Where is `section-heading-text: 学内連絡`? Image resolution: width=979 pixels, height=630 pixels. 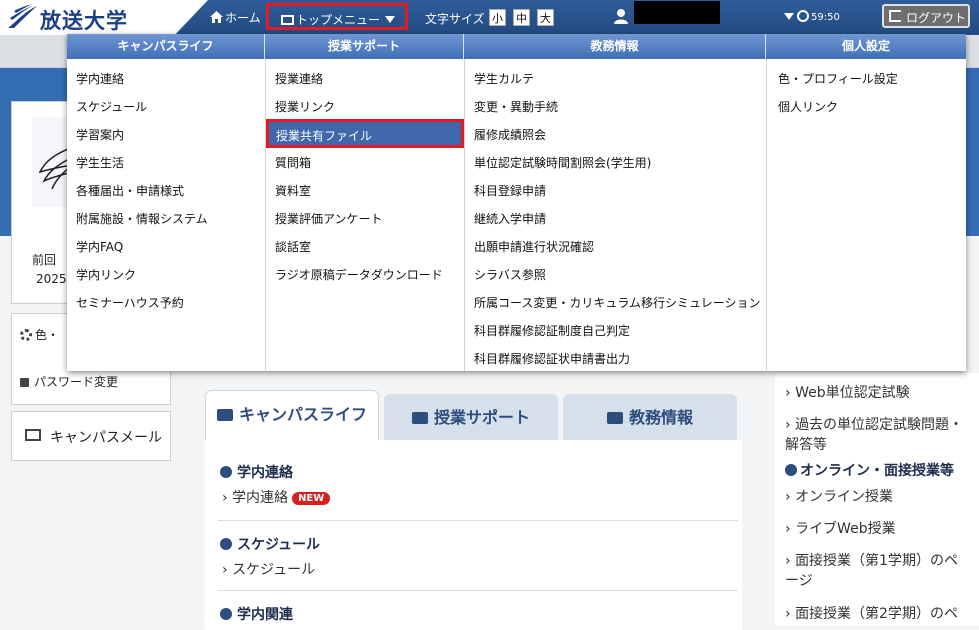 section-heading-text: 学内連絡 is located at coordinates (265, 473).